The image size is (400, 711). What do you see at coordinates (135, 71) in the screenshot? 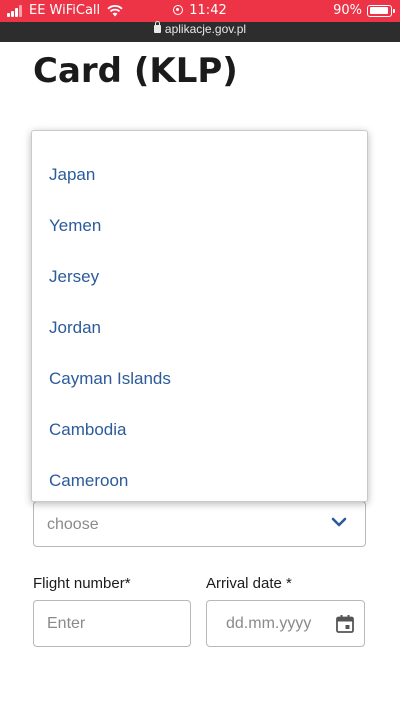
I see `page-title: Card (KLP)` at bounding box center [135, 71].